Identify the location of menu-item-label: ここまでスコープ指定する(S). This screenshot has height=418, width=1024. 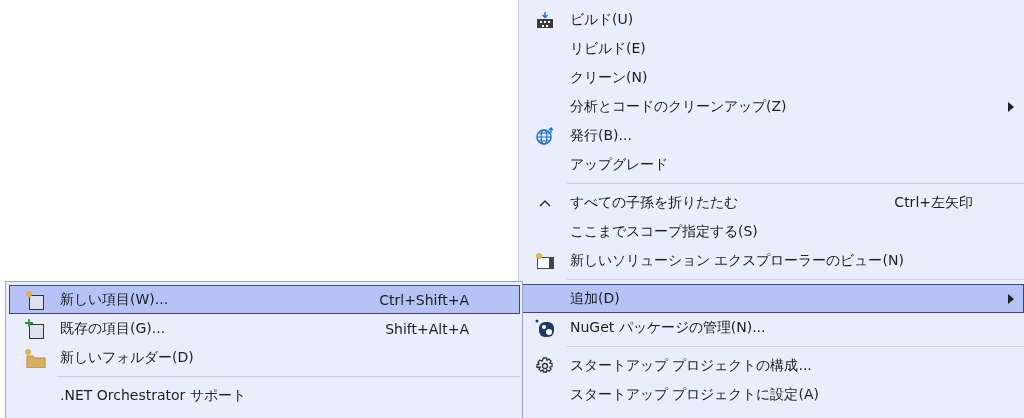
(664, 231).